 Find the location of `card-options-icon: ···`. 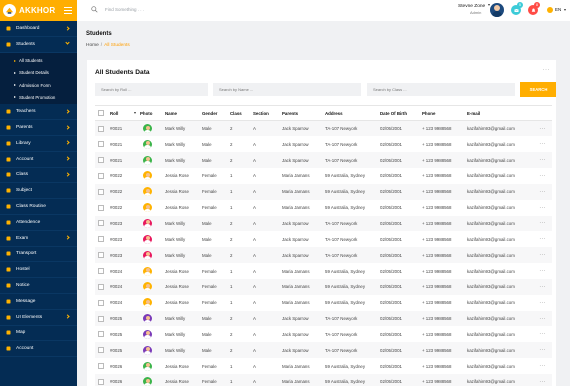

card-options-icon: ··· is located at coordinates (547, 70).